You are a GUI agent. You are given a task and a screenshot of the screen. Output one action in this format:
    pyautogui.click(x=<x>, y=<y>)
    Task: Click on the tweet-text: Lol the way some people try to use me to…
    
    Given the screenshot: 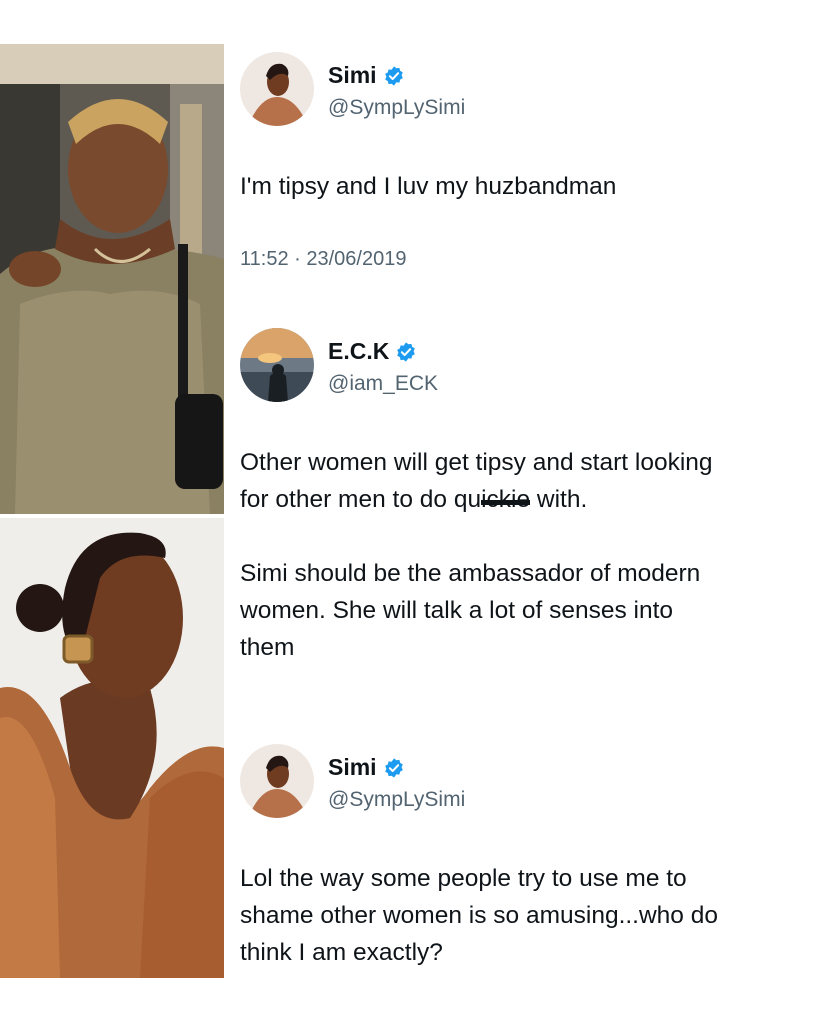 What is the action you would take?
    pyautogui.click(x=479, y=915)
    